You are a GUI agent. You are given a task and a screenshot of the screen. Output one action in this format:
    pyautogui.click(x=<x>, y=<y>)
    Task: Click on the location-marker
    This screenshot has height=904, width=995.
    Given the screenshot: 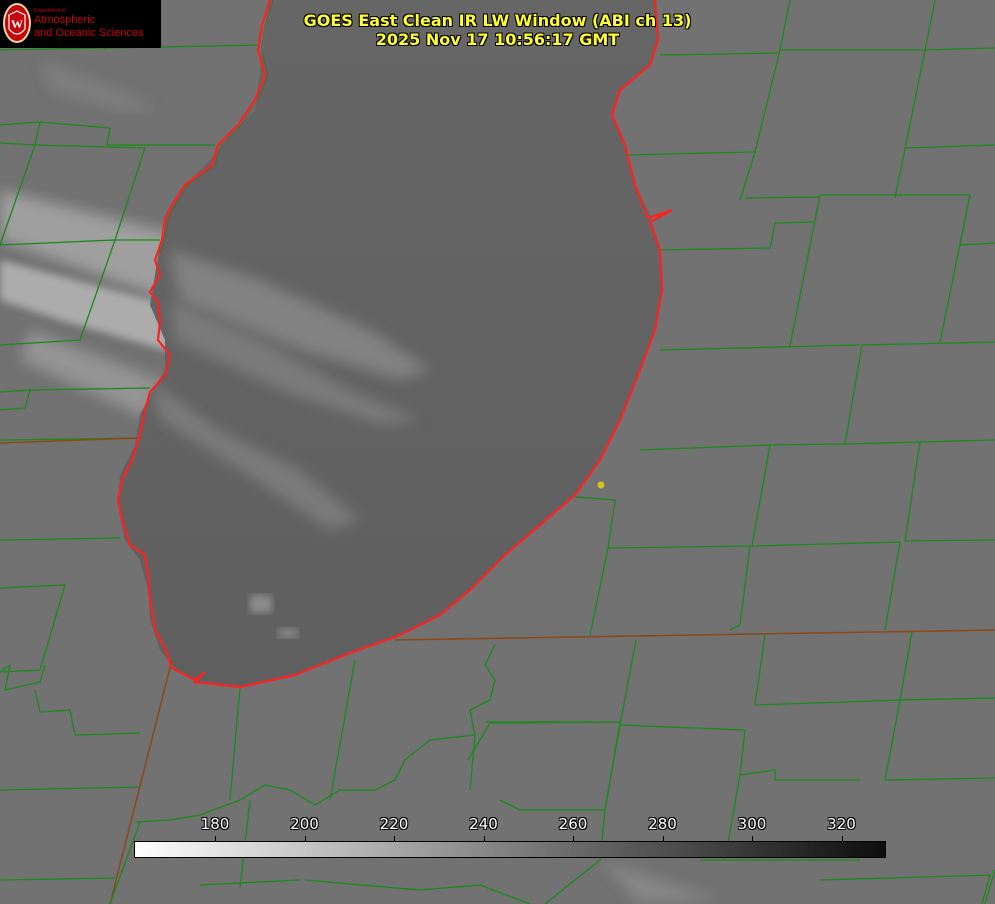 What is the action you would take?
    pyautogui.click(x=601, y=485)
    